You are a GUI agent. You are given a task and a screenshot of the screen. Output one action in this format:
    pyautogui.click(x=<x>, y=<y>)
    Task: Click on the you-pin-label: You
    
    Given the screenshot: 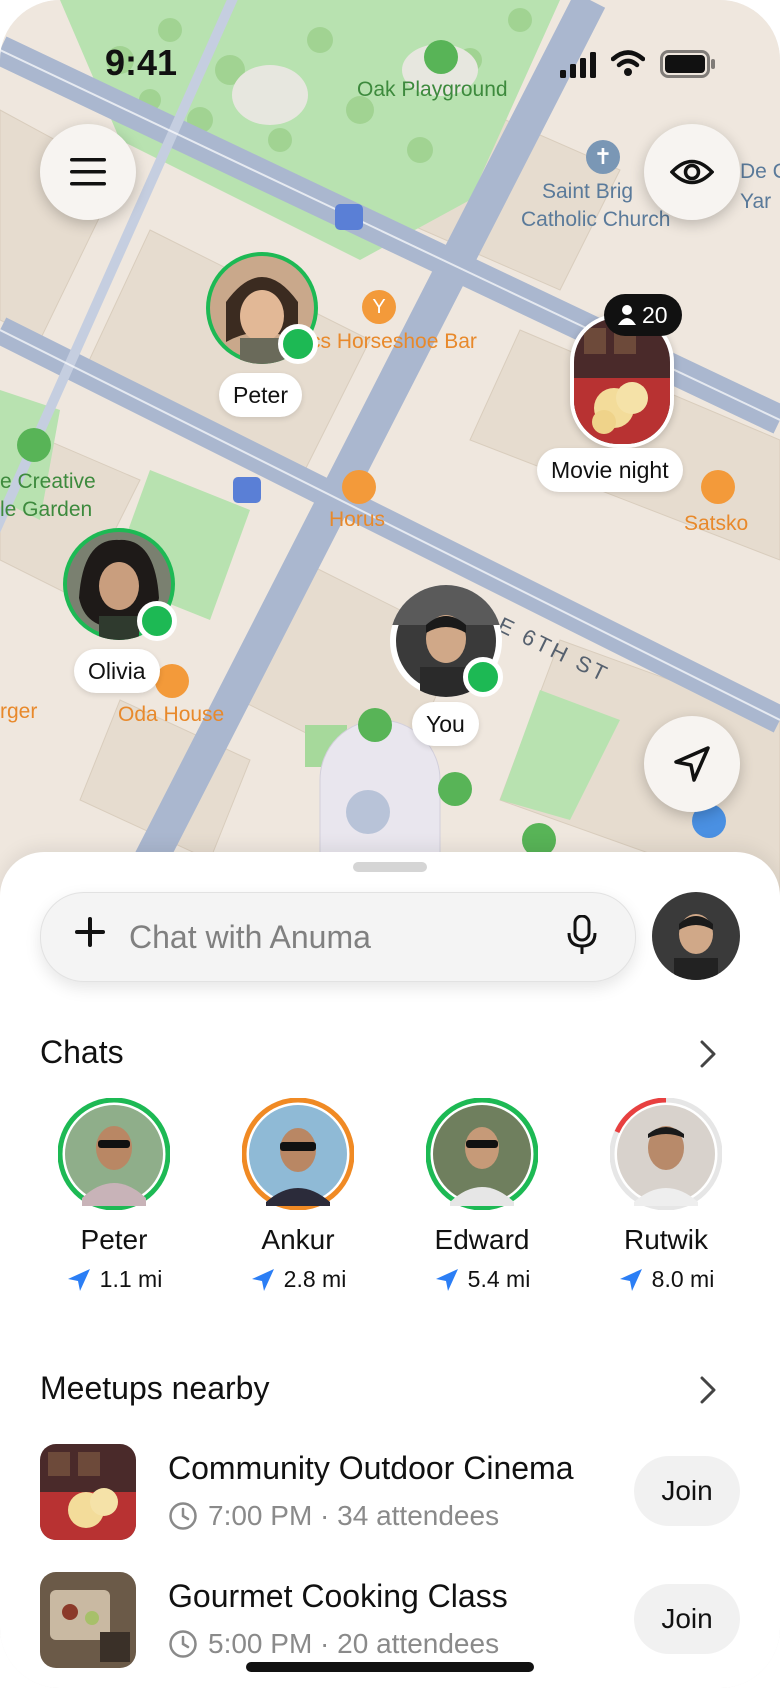 What is the action you would take?
    pyautogui.click(x=445, y=724)
    